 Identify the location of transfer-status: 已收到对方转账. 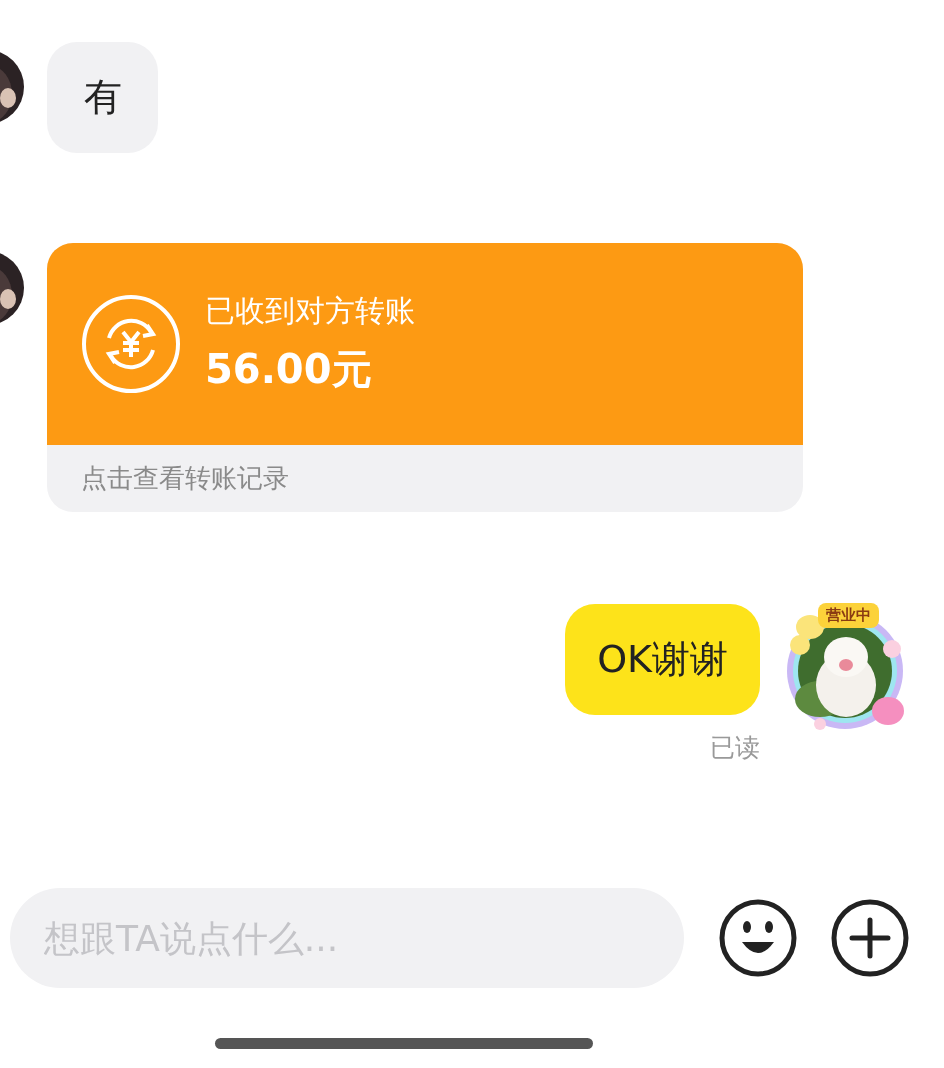
(310, 311).